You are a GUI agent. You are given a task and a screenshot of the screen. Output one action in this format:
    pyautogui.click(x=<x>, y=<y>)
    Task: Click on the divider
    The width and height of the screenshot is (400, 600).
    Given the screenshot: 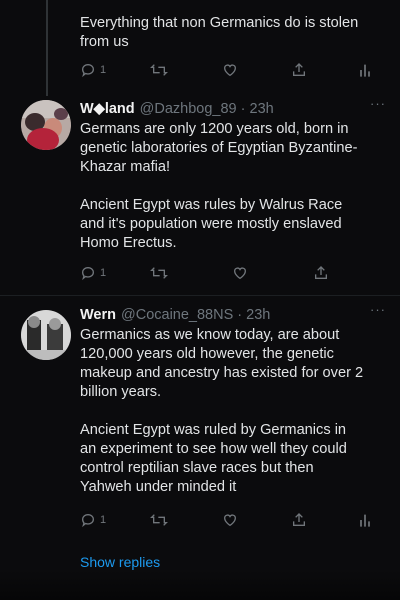 What is the action you would take?
    pyautogui.click(x=200, y=295)
    